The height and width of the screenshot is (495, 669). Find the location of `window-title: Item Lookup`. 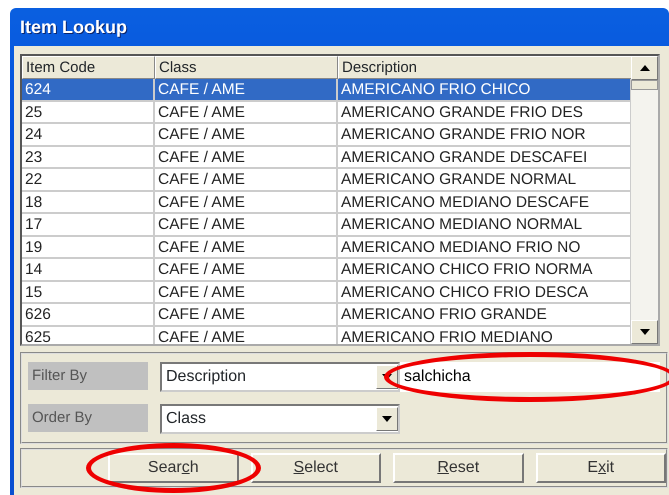

window-title: Item Lookup is located at coordinates (73, 27).